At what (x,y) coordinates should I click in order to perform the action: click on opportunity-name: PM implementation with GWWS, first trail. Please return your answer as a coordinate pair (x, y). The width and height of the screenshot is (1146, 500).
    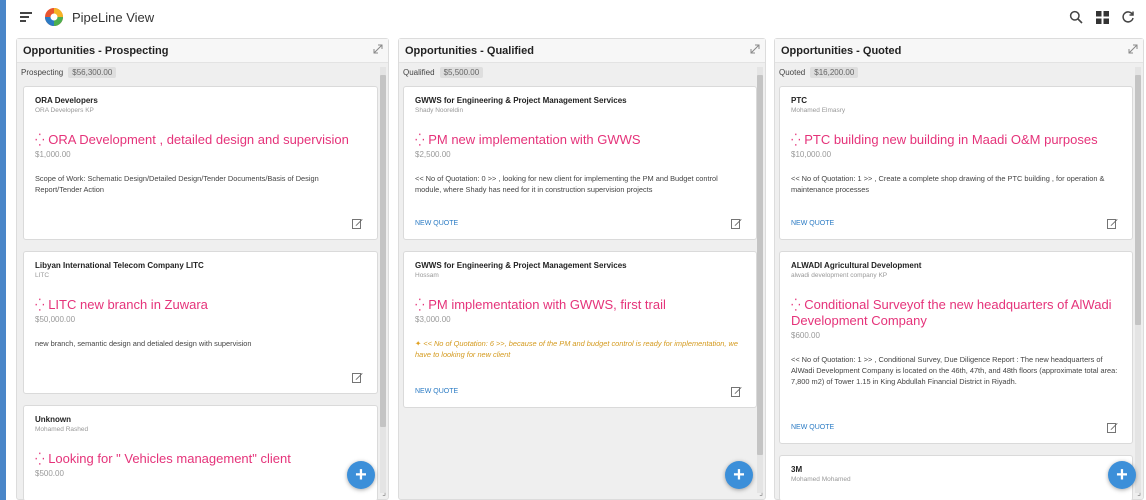
    Looking at the image, I should click on (547, 304).